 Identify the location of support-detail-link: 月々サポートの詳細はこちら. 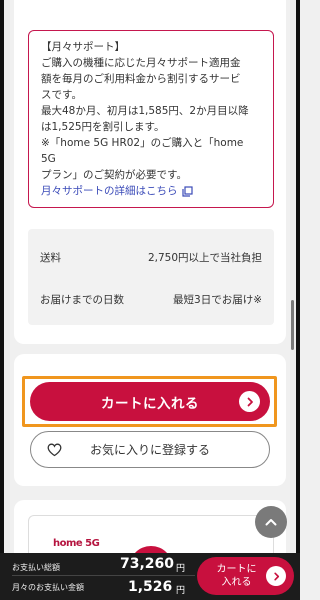
(117, 191).